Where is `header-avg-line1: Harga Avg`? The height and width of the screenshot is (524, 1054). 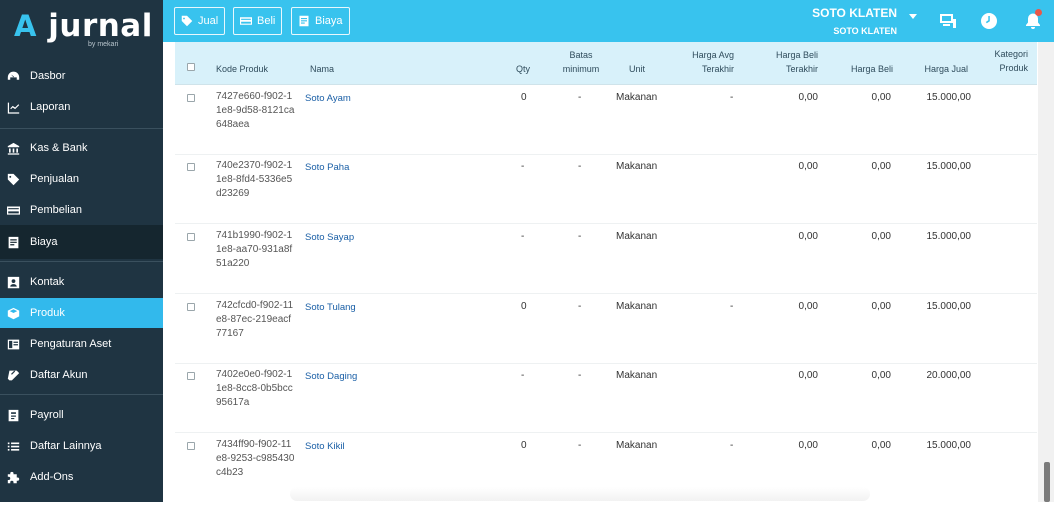
header-avg-line1: Harga Avg is located at coordinates (713, 55).